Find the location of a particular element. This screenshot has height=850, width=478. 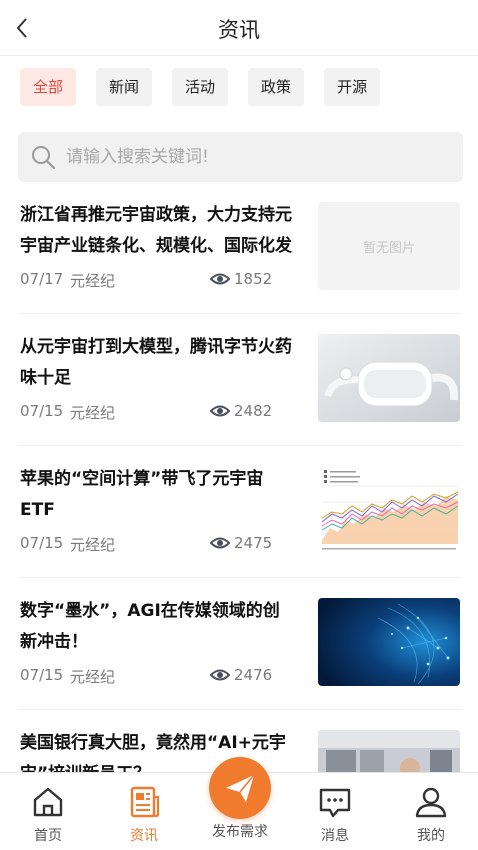

news-item: 苹果的“空间计算”带飞了元宇宙ETF 07/15 元经纪 2475 is located at coordinates (240, 512).